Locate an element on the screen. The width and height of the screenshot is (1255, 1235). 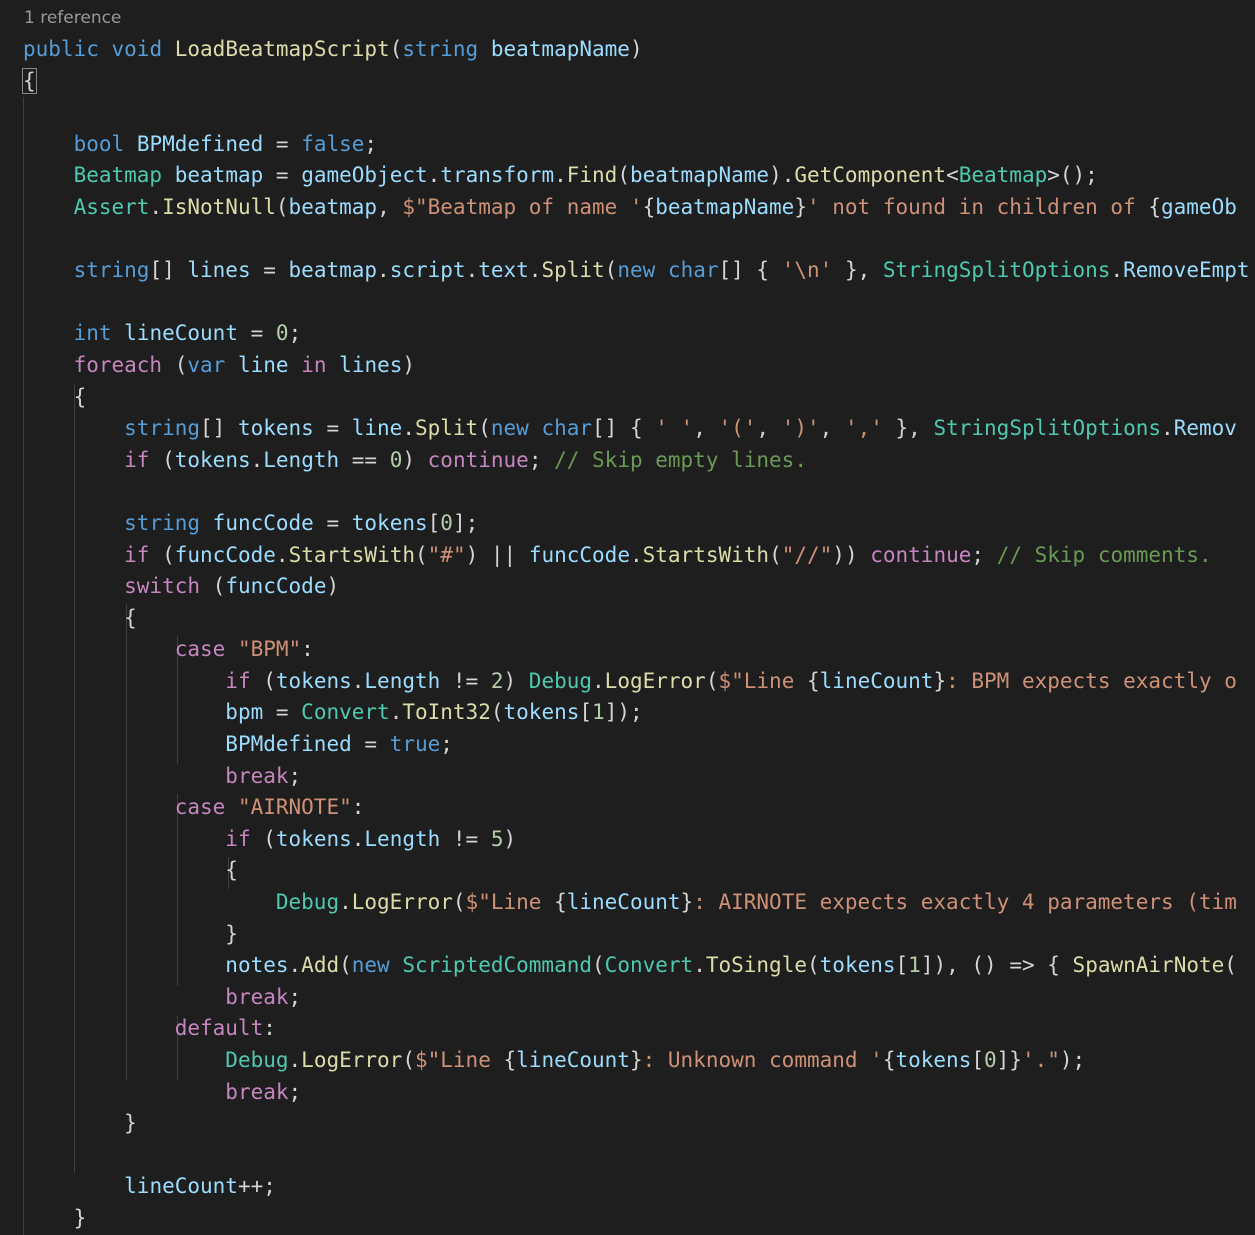
code-line: string funcCode = tokens[0]; is located at coordinates (636, 524).